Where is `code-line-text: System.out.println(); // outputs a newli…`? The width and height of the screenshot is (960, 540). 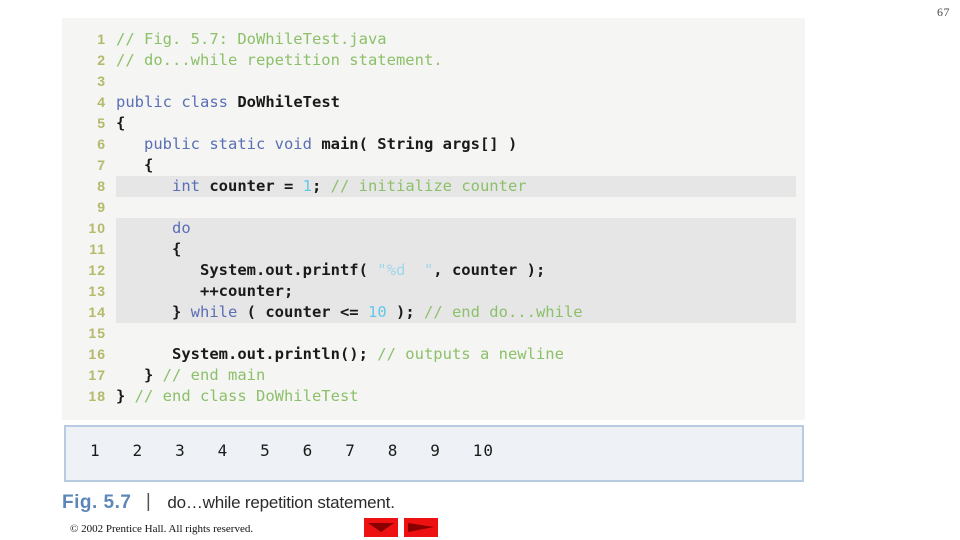 code-line-text: System.out.println(); // outputs a newli… is located at coordinates (460, 354).